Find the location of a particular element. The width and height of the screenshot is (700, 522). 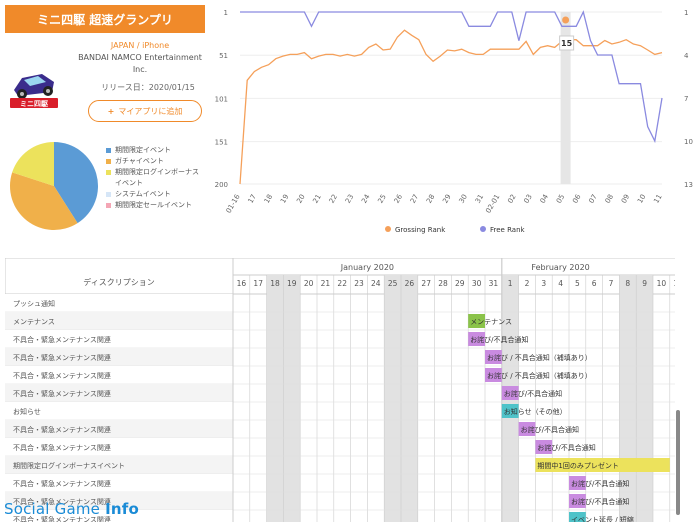

right-tick-label: 1 is located at coordinates (686, 13).